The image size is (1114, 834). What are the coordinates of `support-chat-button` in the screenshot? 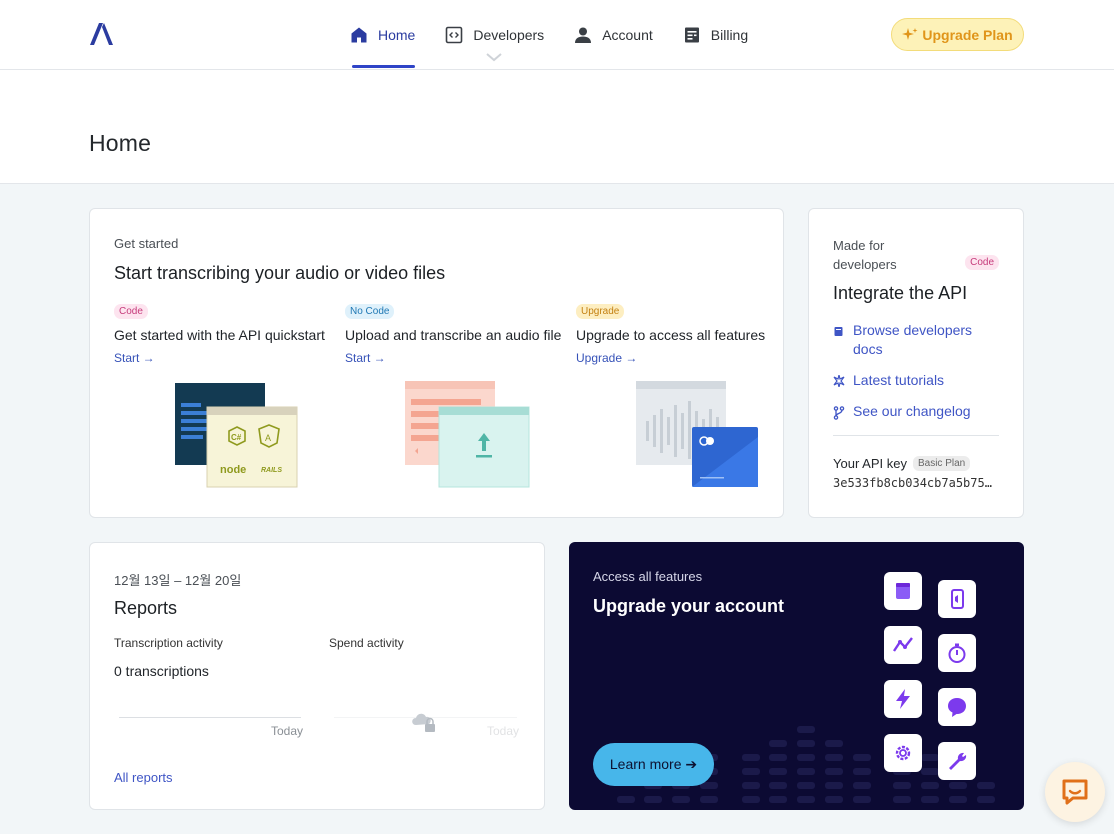 It's located at (1075, 792).